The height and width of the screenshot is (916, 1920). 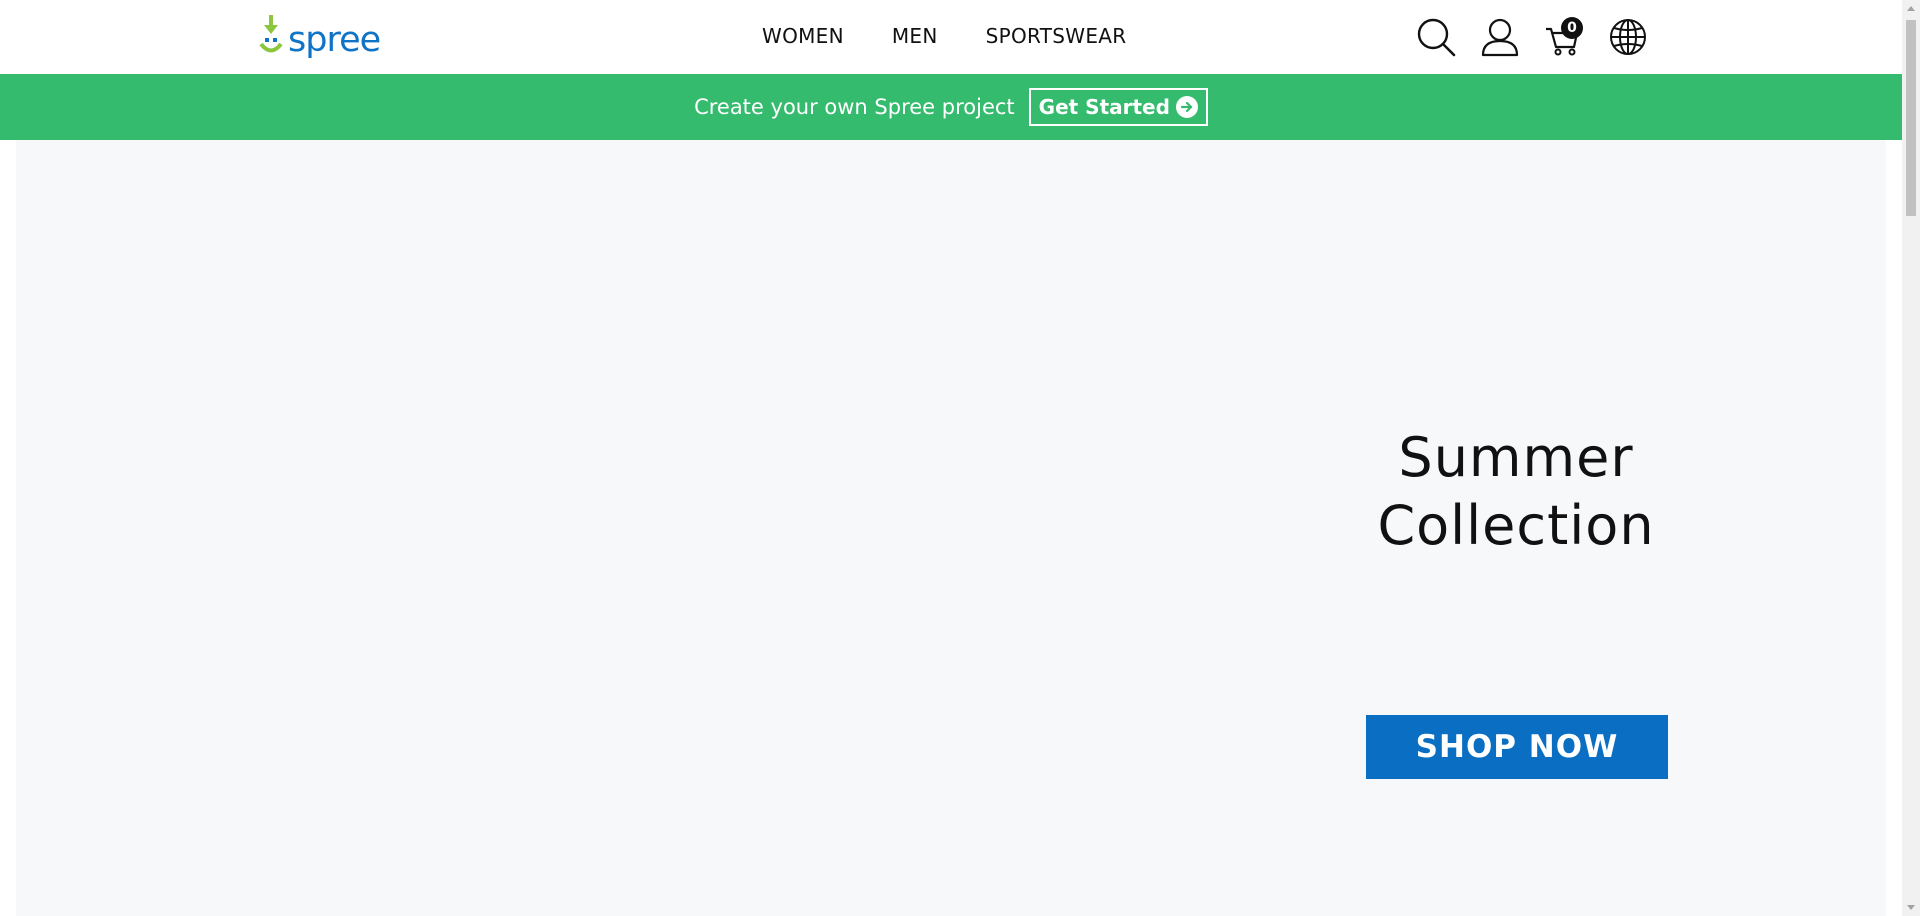 What do you see at coordinates (1104, 107) in the screenshot?
I see `get-started-label: Get Started` at bounding box center [1104, 107].